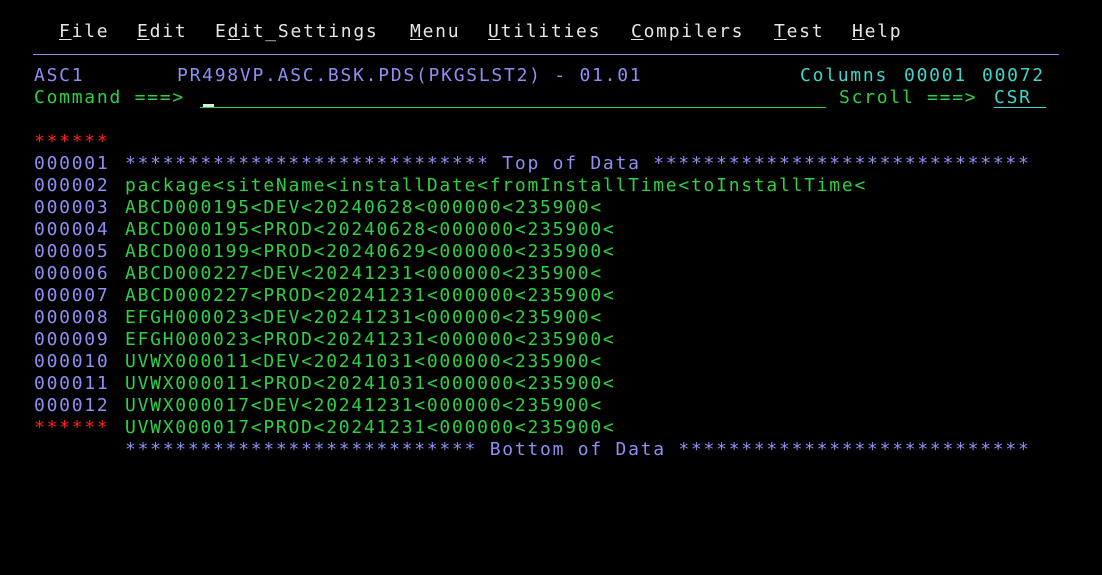 This screenshot has width=1102, height=575. Describe the element at coordinates (370, 384) in the screenshot. I see `line-text: UVWX000011<PROD<20241031<000000<235900<` at that location.